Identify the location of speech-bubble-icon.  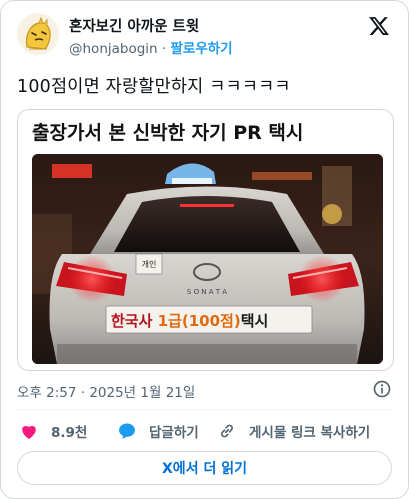
(127, 431).